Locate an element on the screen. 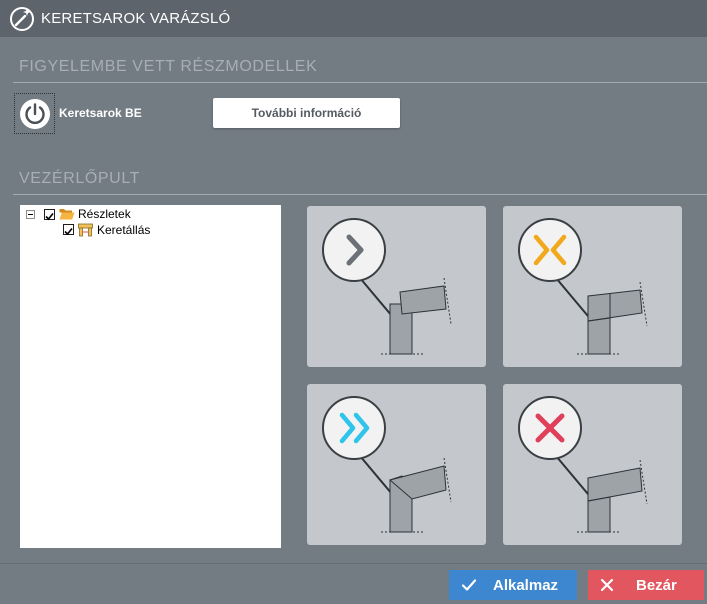 The image size is (707, 604). tree-node-keretallas: Keretállás is located at coordinates (150, 230).